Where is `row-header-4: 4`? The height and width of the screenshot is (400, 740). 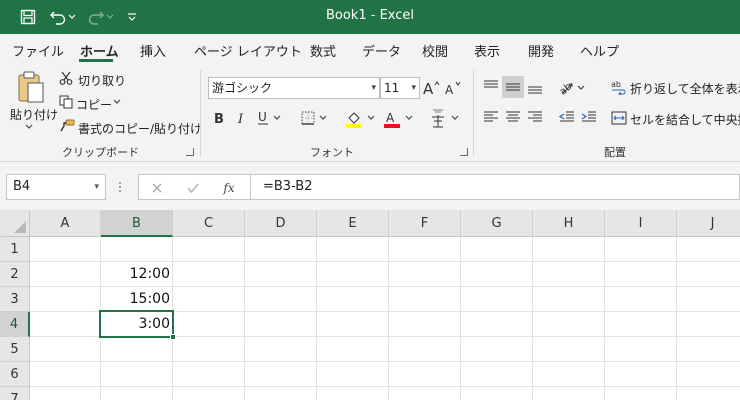 row-header-4: 4 is located at coordinates (15, 324).